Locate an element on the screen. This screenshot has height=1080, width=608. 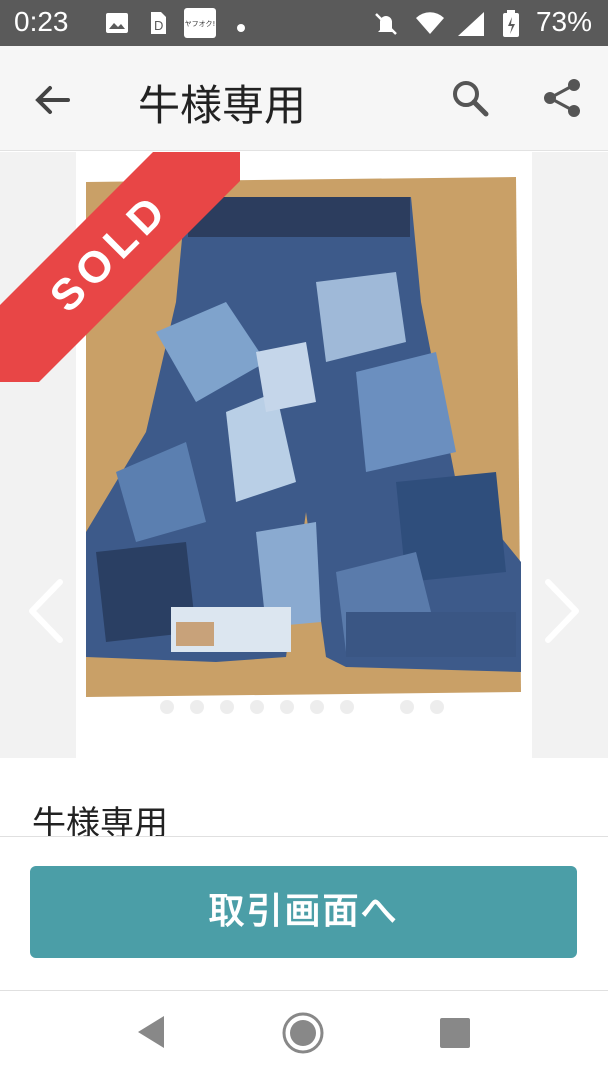
go-to-transaction-button: 取引画面へ is located at coordinates (303, 912).